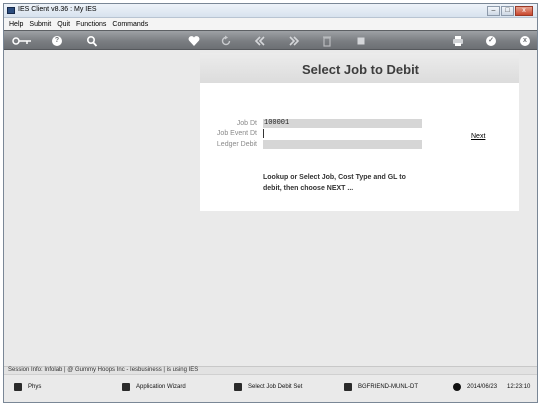 This screenshot has height=407, width=541. I want to click on heart-icon, so click(194, 41).